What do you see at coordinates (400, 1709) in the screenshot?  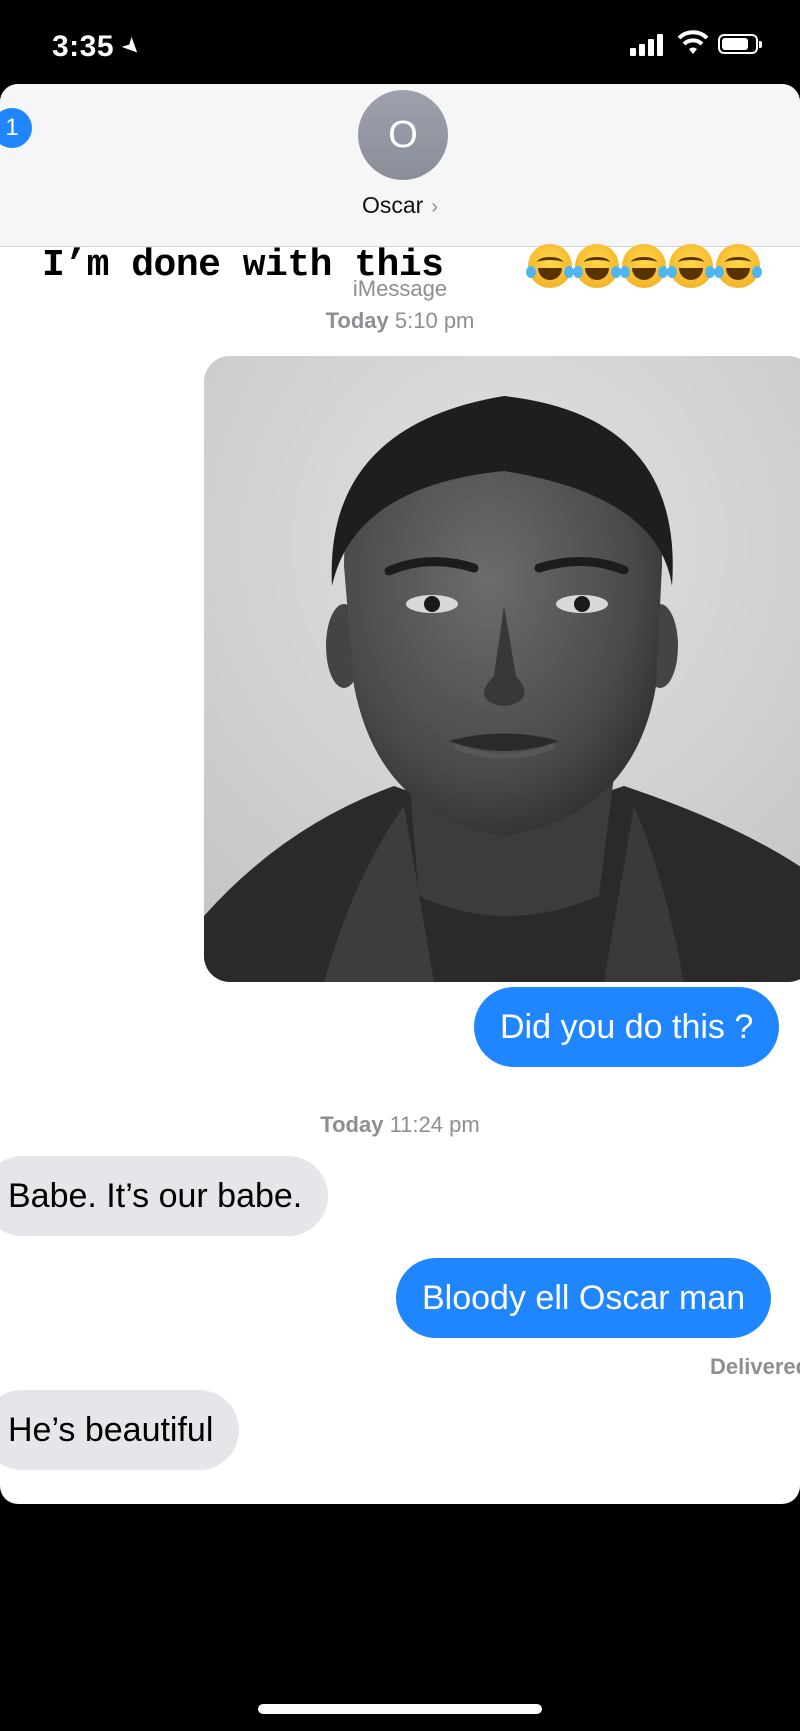 I see `home-indicator` at bounding box center [400, 1709].